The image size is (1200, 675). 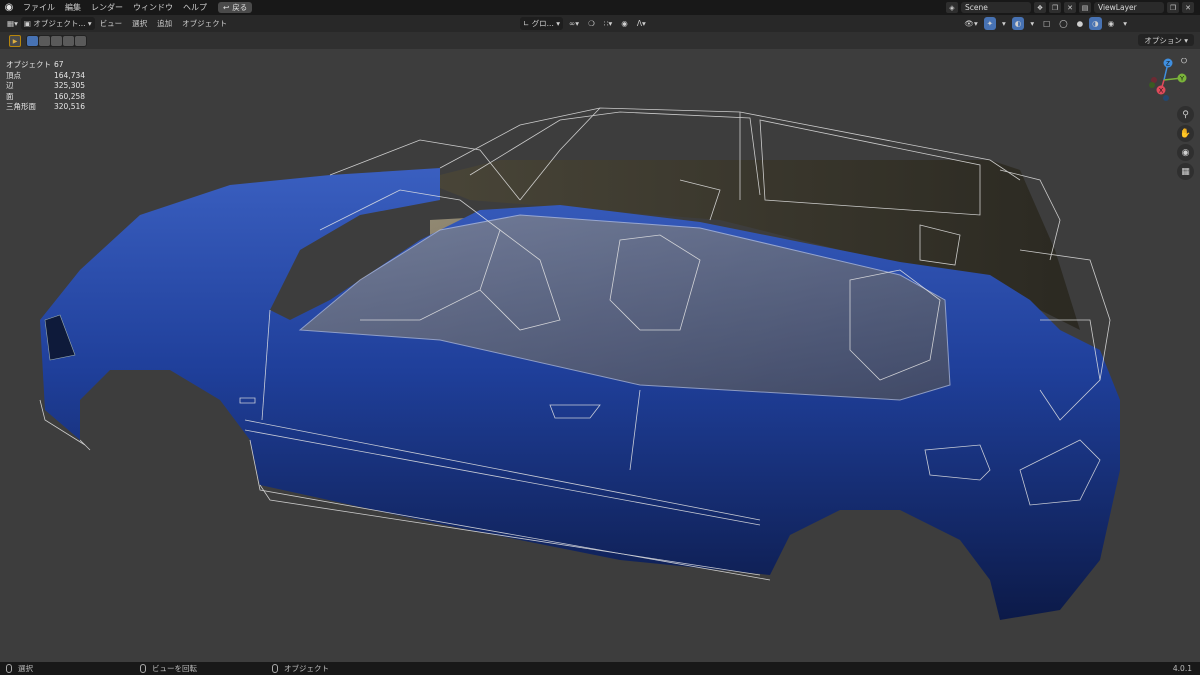 I want to click on select-subtract-icon, so click(x=56, y=41).